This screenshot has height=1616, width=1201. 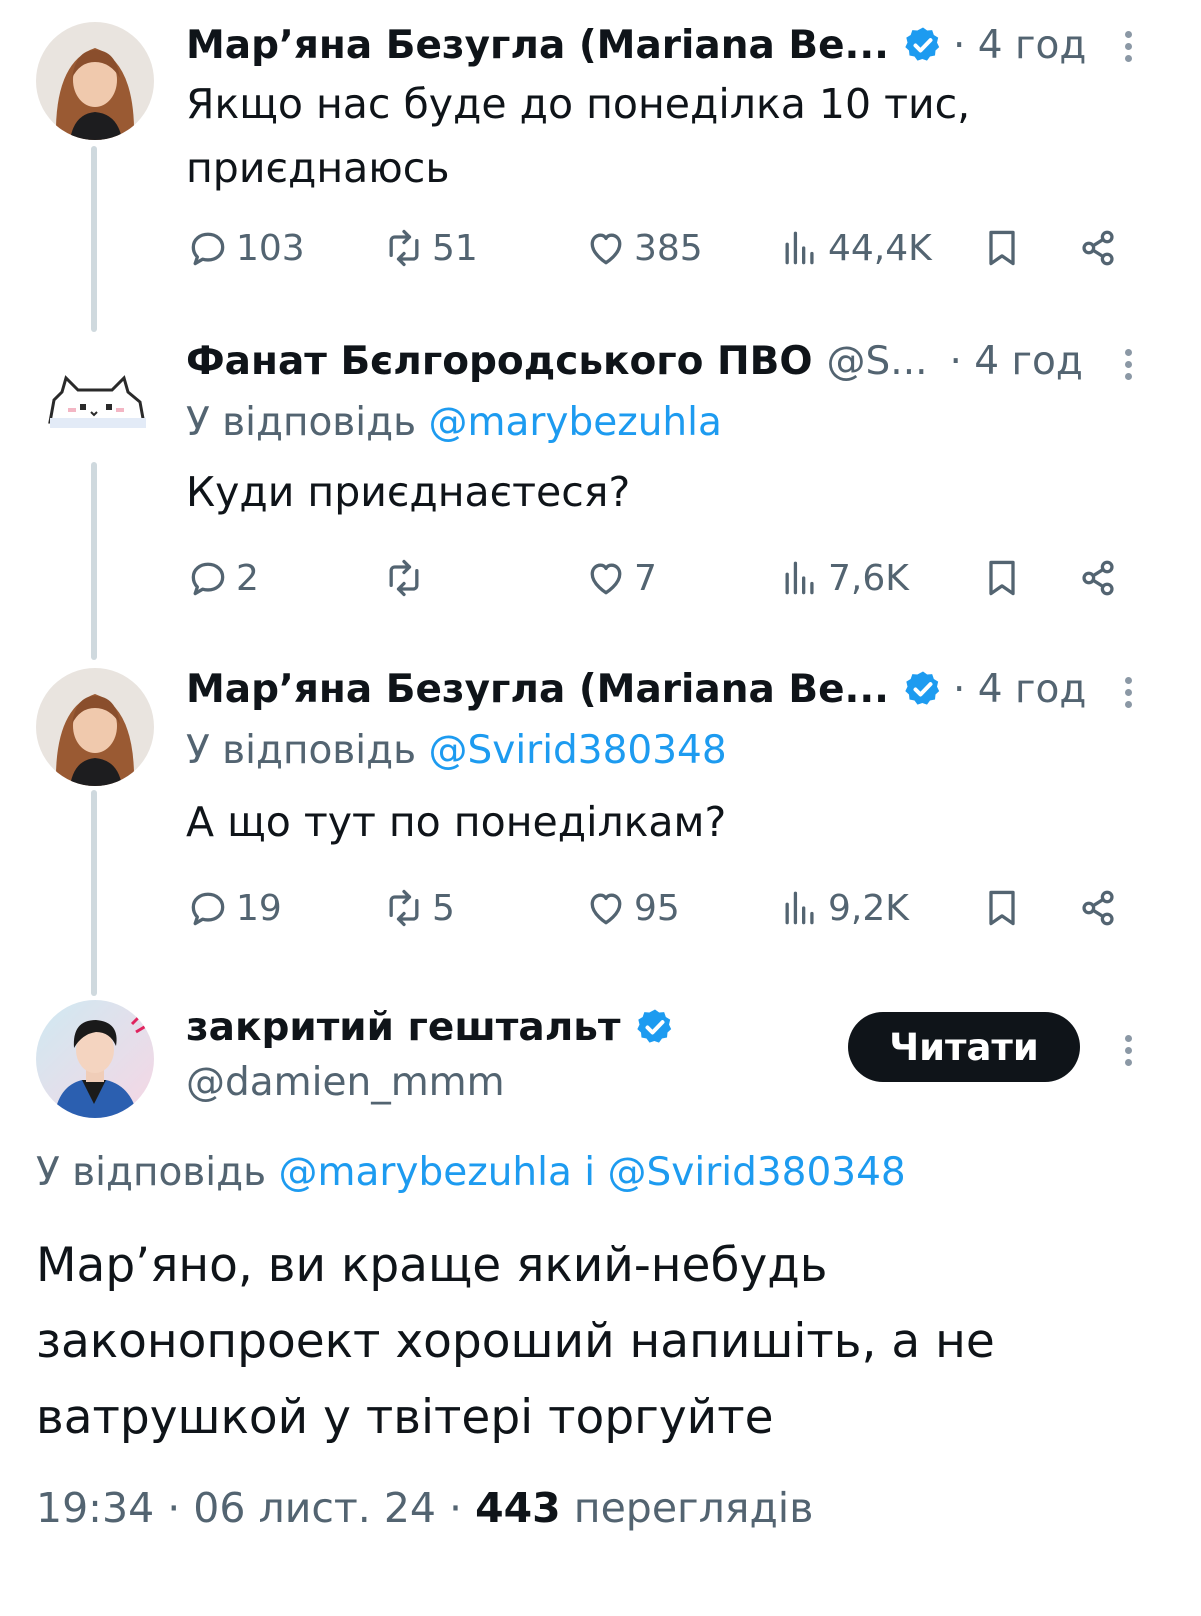 I want to click on retweet-button, so click(x=407, y=578).